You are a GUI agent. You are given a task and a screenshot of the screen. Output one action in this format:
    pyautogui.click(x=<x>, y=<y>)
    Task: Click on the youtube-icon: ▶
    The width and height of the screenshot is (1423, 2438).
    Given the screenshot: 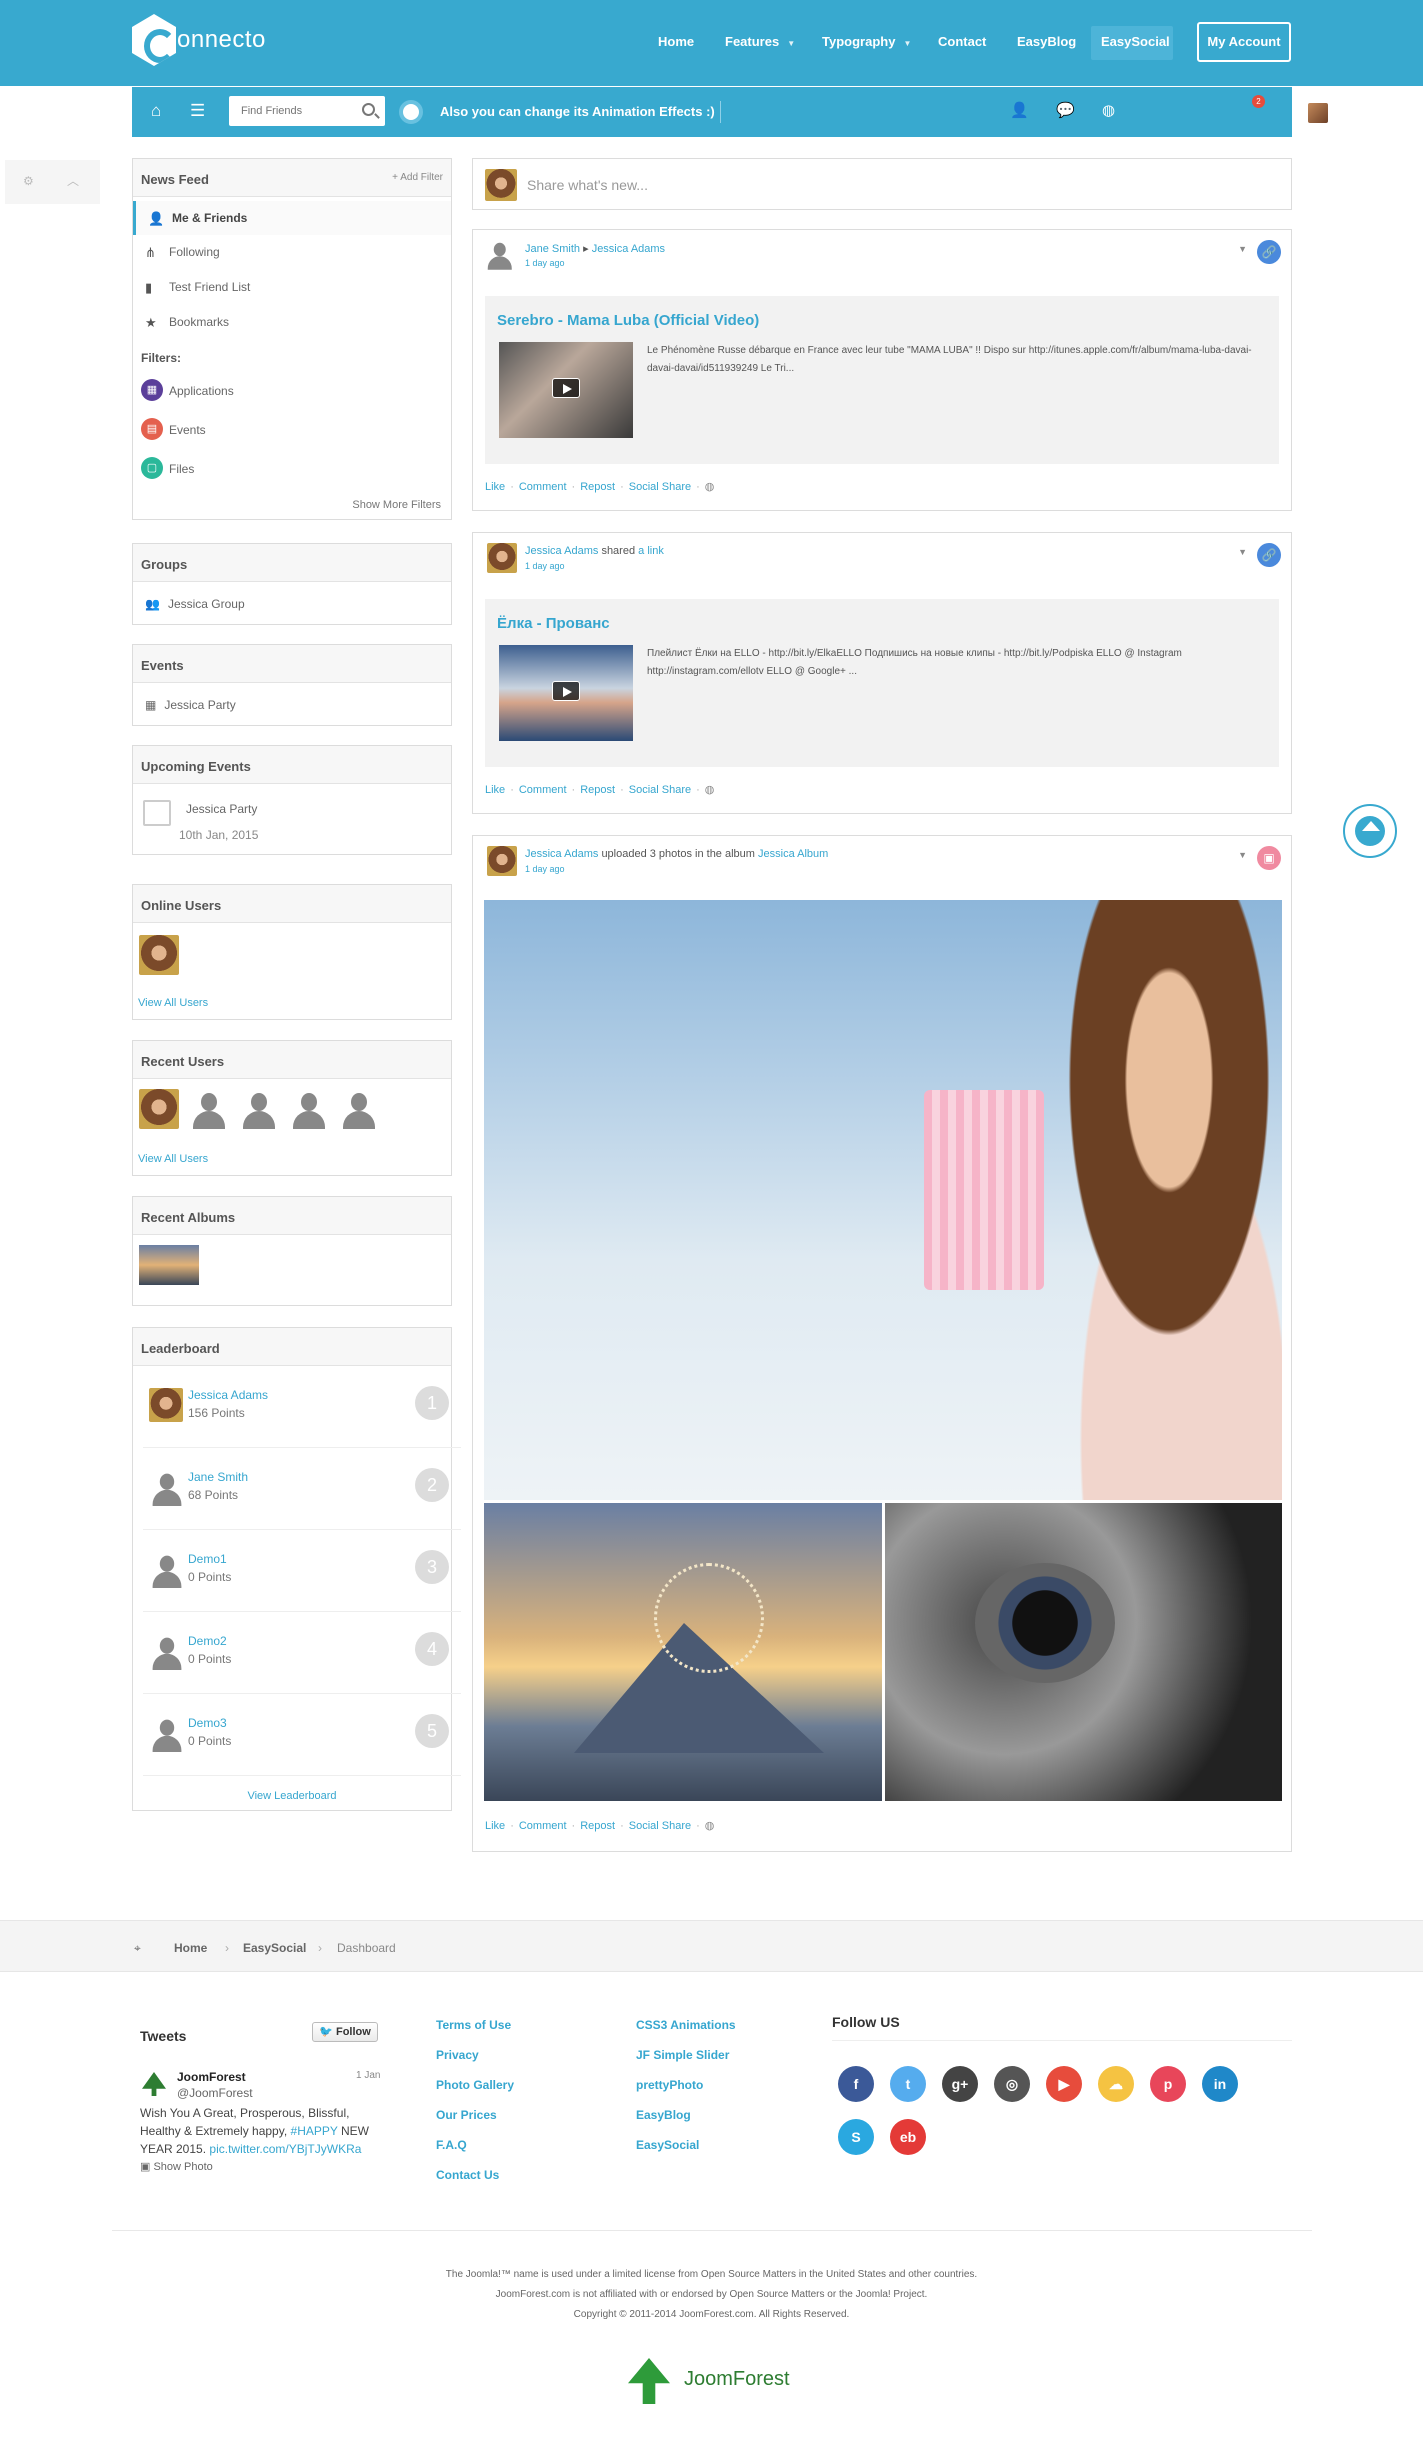 What is the action you would take?
    pyautogui.click(x=1064, y=2084)
    